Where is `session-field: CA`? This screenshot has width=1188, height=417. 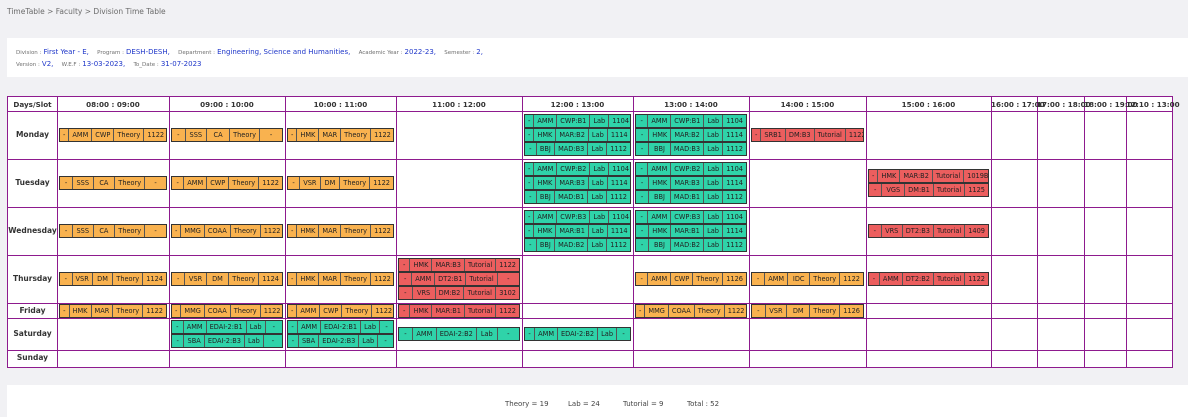 session-field: CA is located at coordinates (105, 183).